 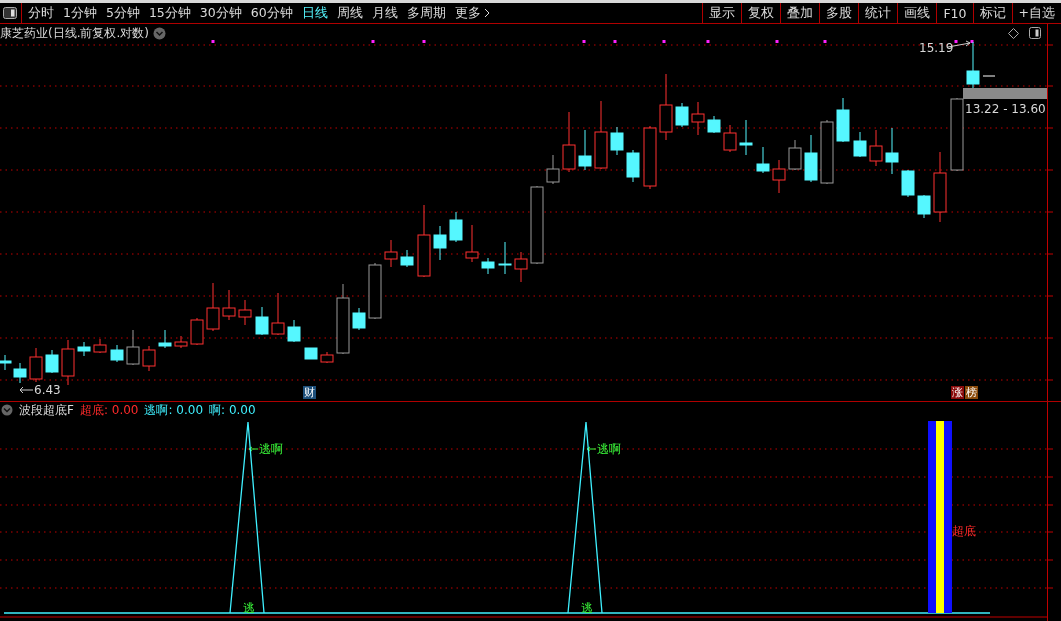 What do you see at coordinates (722, 13) in the screenshot?
I see `toolbar-button: 显示` at bounding box center [722, 13].